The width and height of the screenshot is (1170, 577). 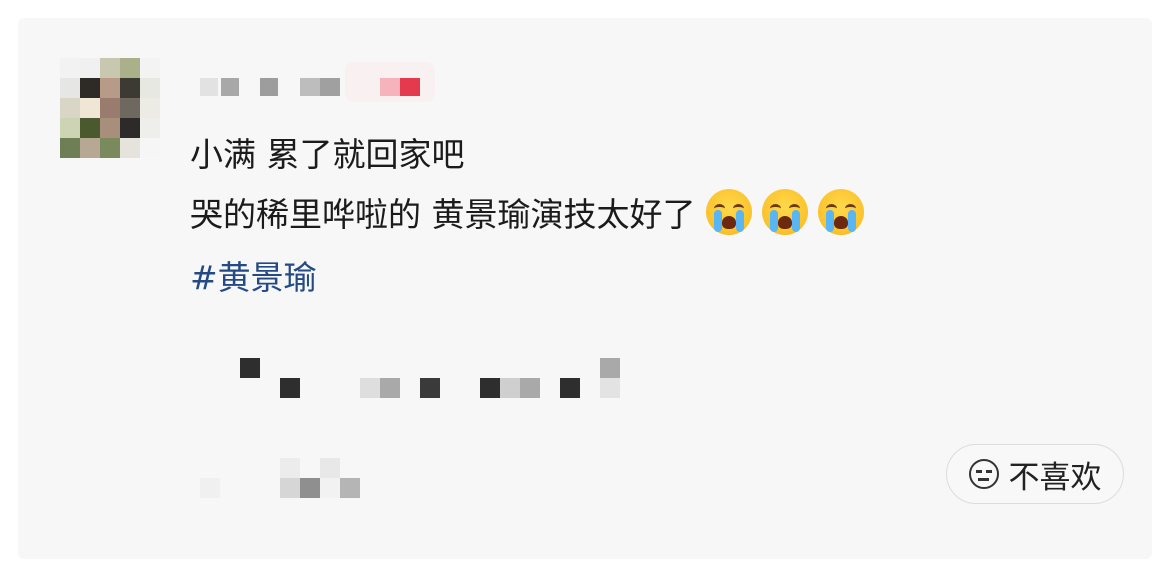 I want to click on comment-line-2: 哭的稀里哗啦的 黄景瑜演技太好了, so click(x=527, y=215).